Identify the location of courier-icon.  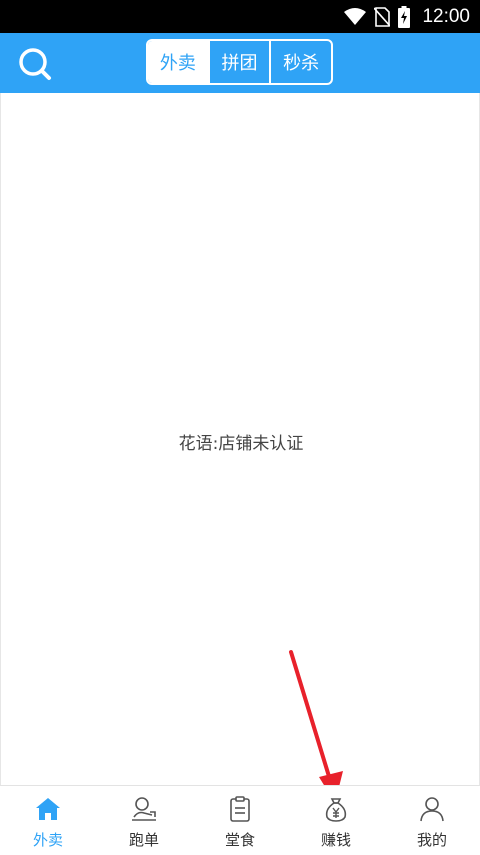
(144, 809).